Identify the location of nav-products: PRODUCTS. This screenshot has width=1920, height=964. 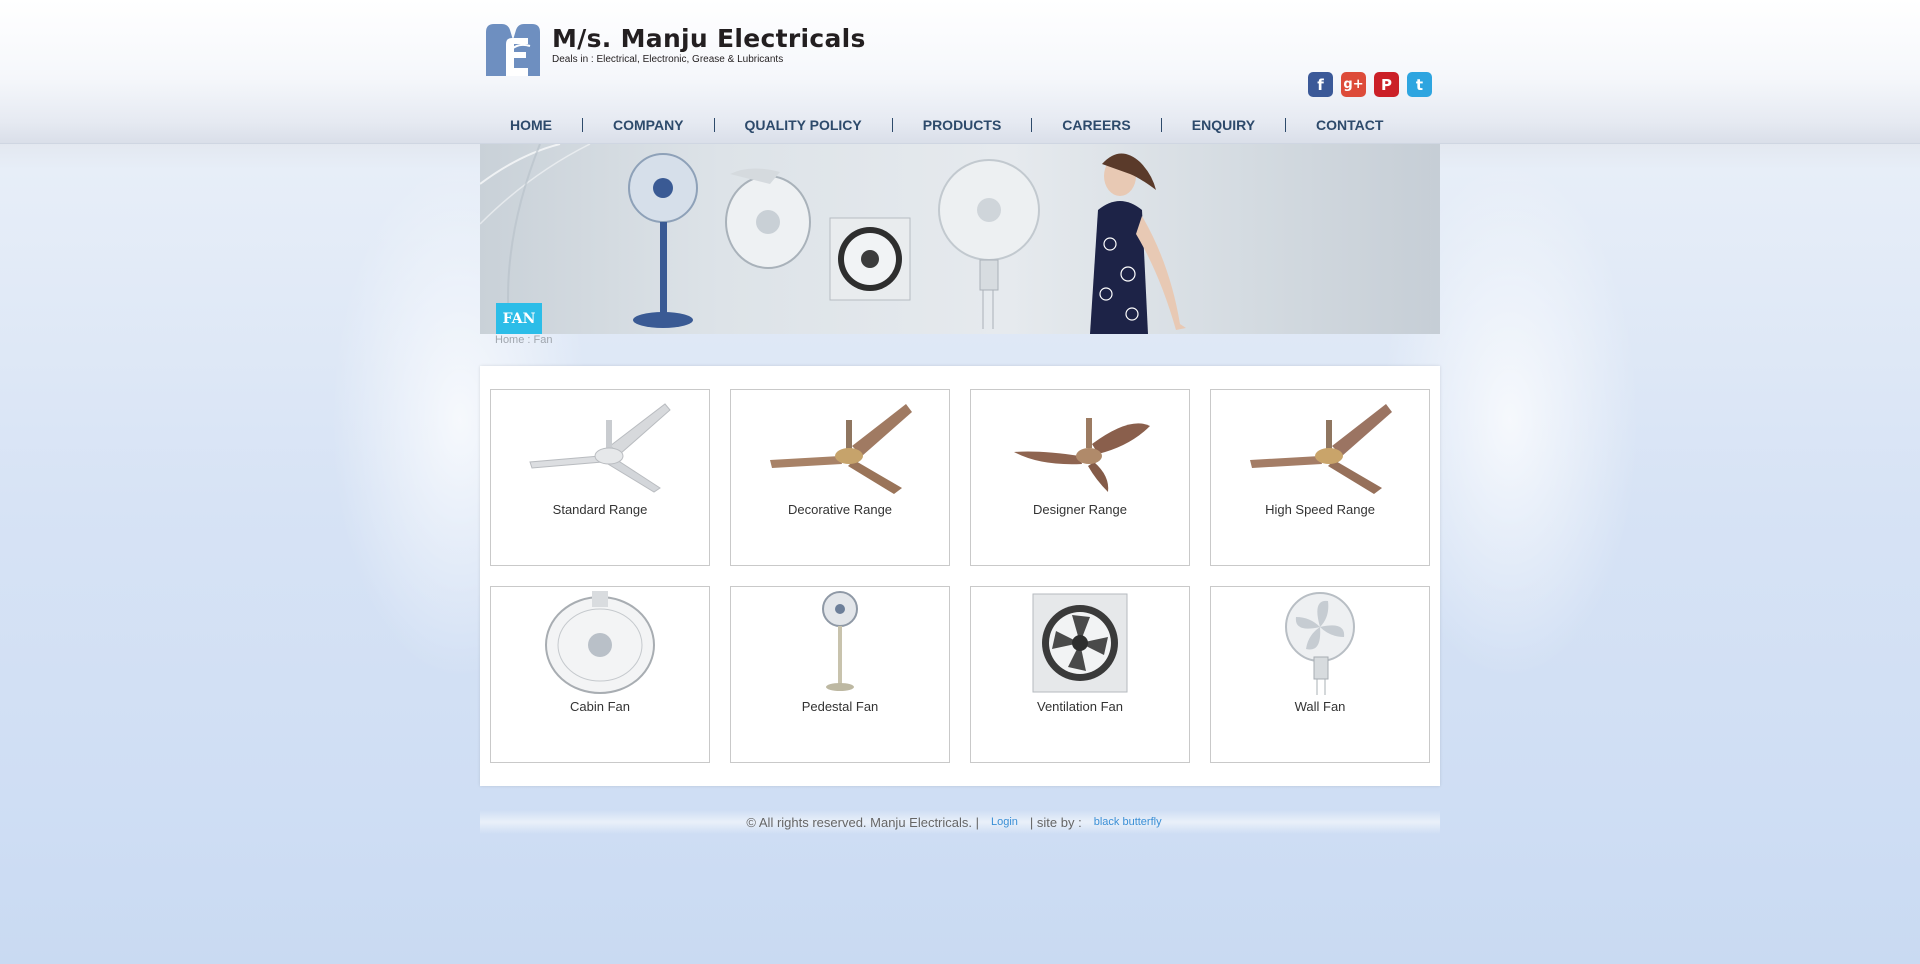
(962, 125).